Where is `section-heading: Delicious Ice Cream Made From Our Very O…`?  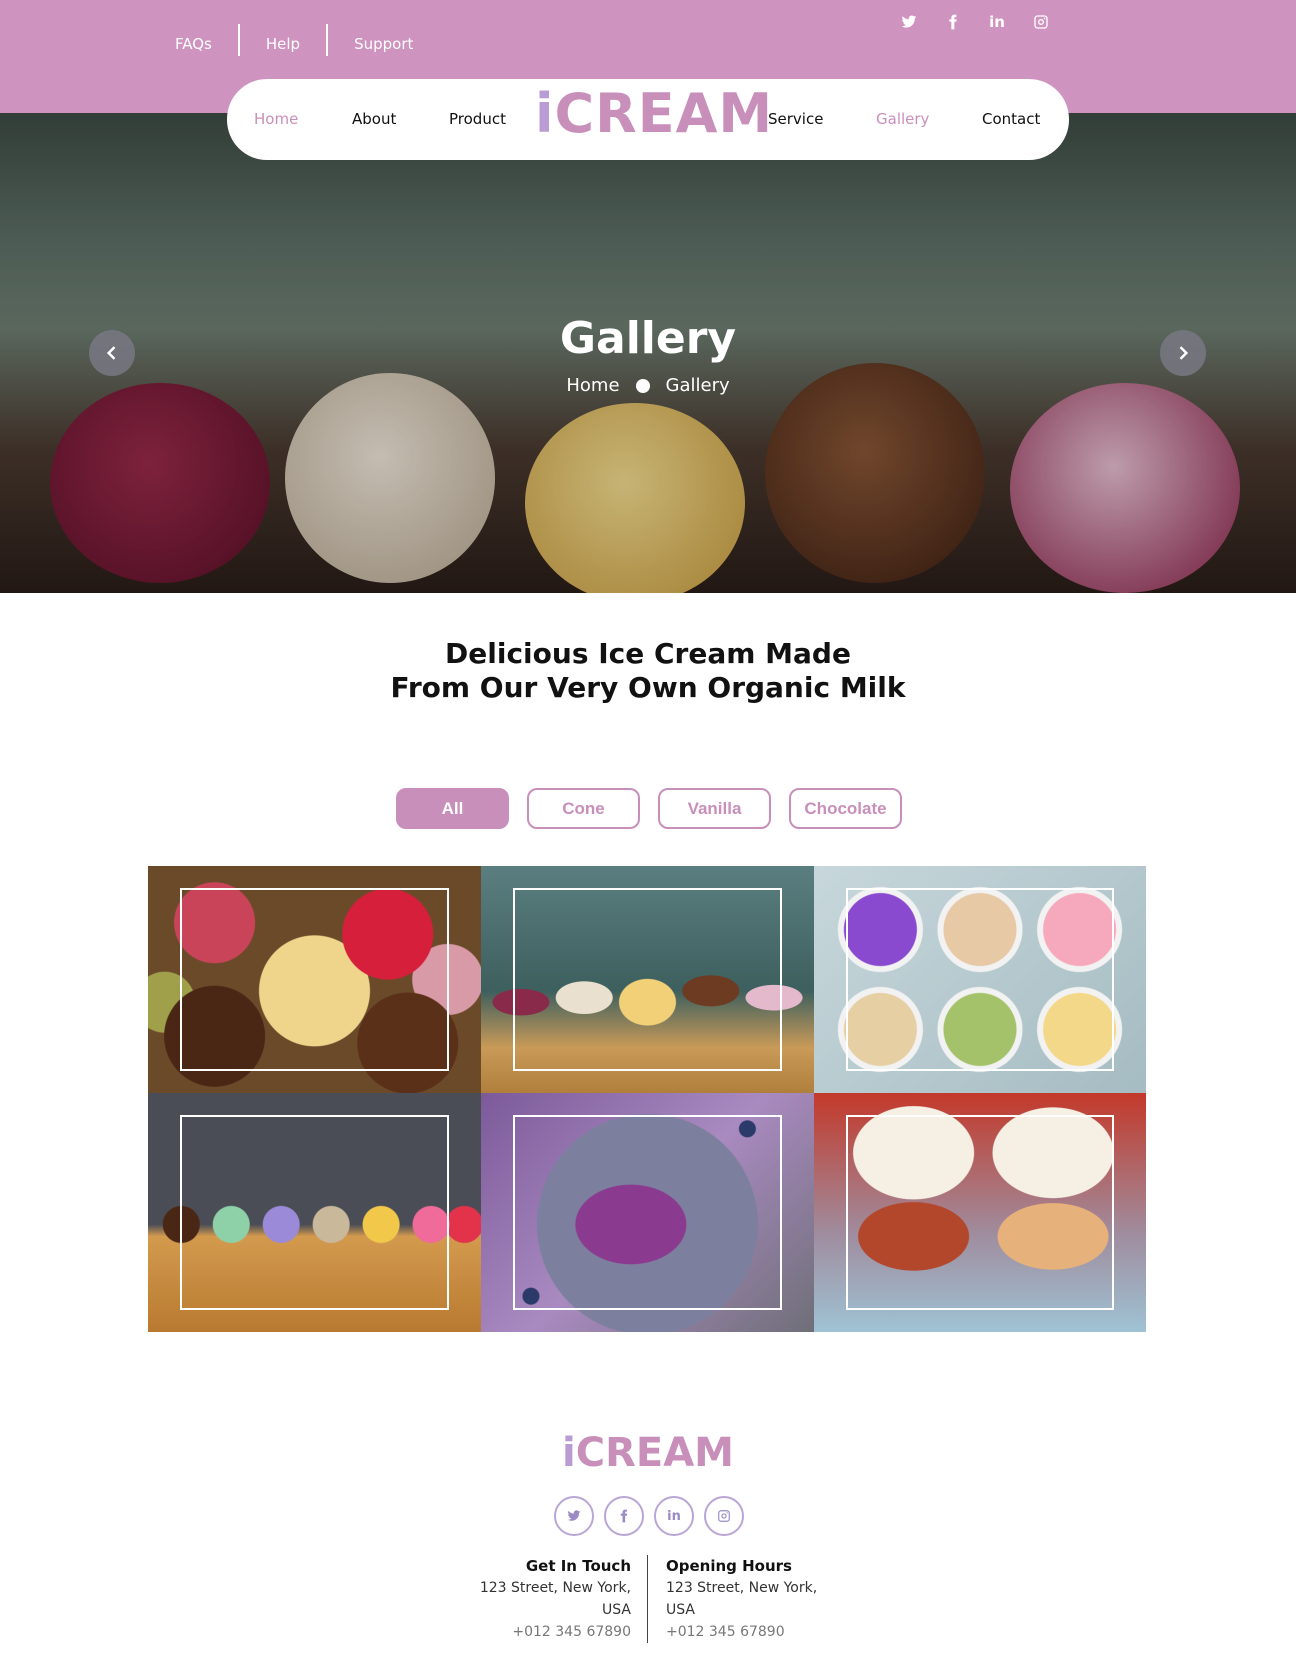
section-heading: Delicious Ice Cream Made From Our Very O… is located at coordinates (648, 671).